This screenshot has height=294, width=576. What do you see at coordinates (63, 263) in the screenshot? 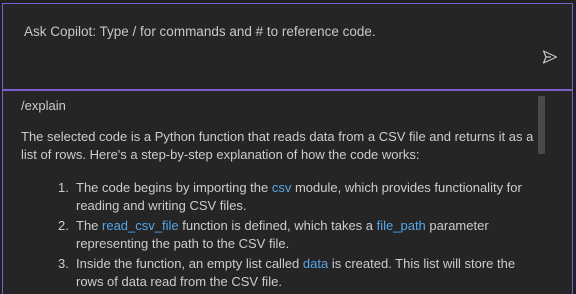
I see `step-number: 3.` at bounding box center [63, 263].